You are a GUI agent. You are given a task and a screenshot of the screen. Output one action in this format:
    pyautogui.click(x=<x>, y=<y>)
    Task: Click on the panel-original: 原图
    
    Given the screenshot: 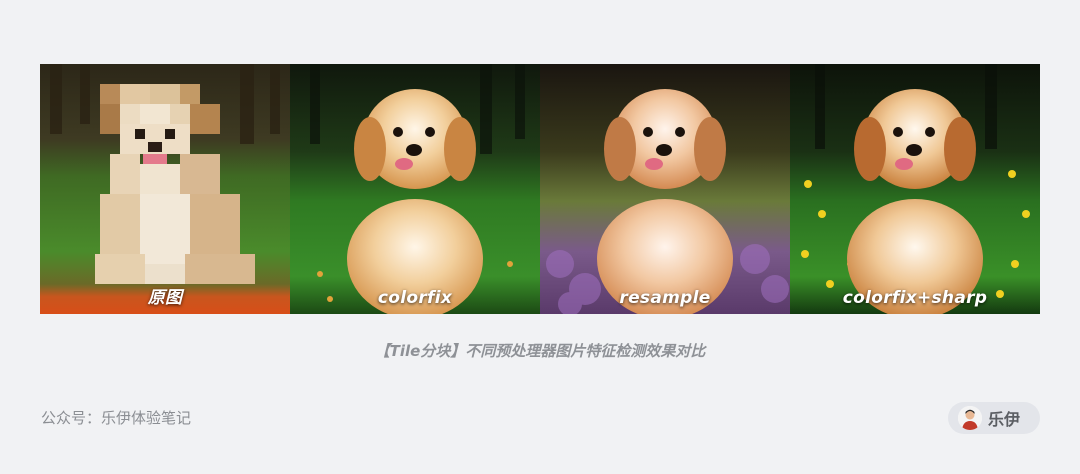 What is the action you would take?
    pyautogui.click(x=165, y=189)
    